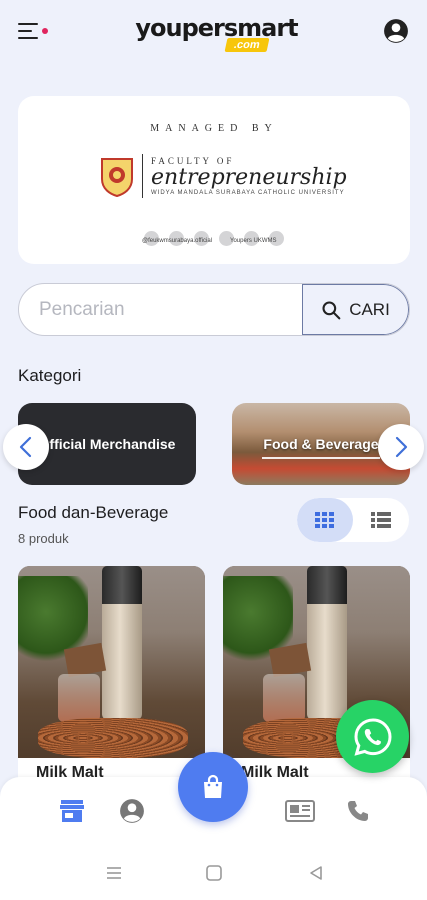  I want to click on search-button: CARI, so click(355, 309).